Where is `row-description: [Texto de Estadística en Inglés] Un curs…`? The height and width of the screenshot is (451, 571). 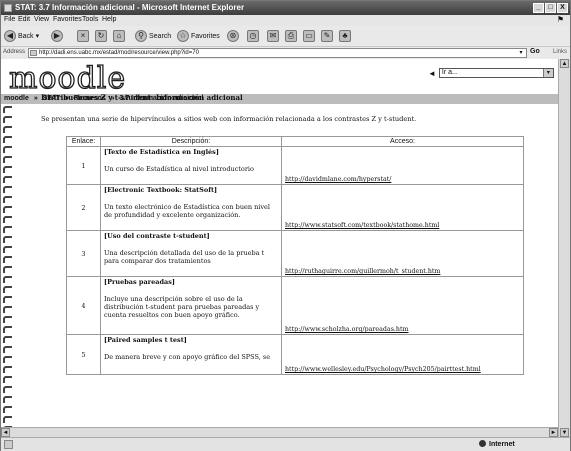 row-description: [Texto de Estadística en Inglés] Un curs… is located at coordinates (191, 165).